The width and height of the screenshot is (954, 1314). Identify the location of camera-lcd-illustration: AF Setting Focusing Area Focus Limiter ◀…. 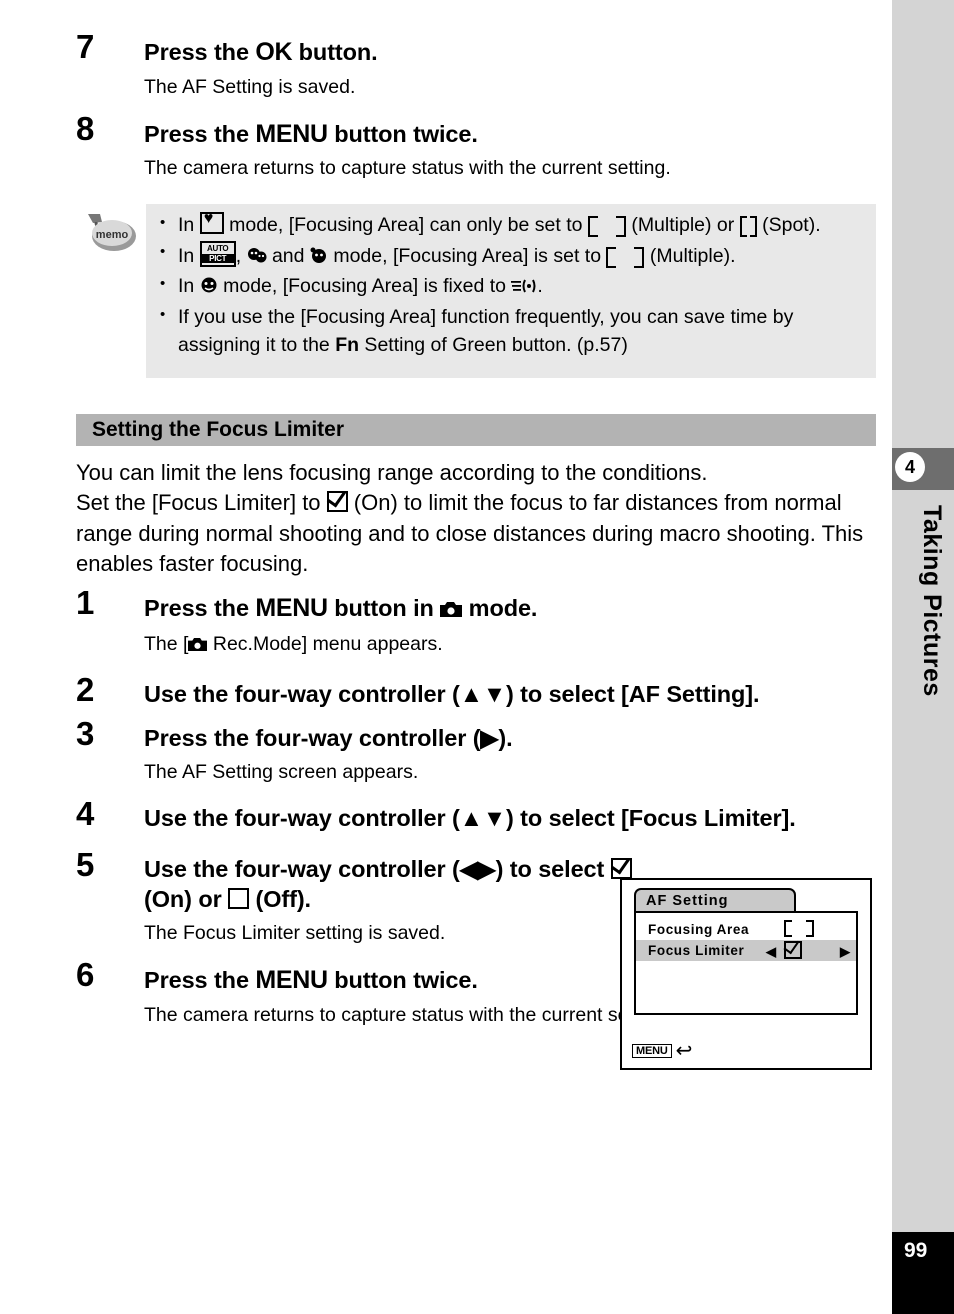
(746, 974).